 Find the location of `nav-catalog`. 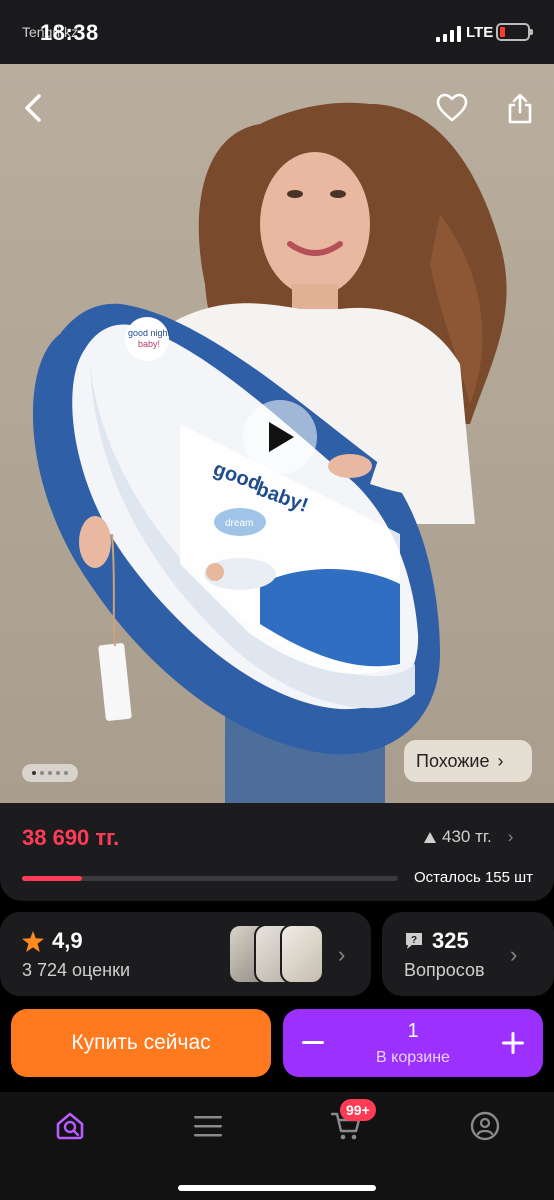

nav-catalog is located at coordinates (208, 1126).